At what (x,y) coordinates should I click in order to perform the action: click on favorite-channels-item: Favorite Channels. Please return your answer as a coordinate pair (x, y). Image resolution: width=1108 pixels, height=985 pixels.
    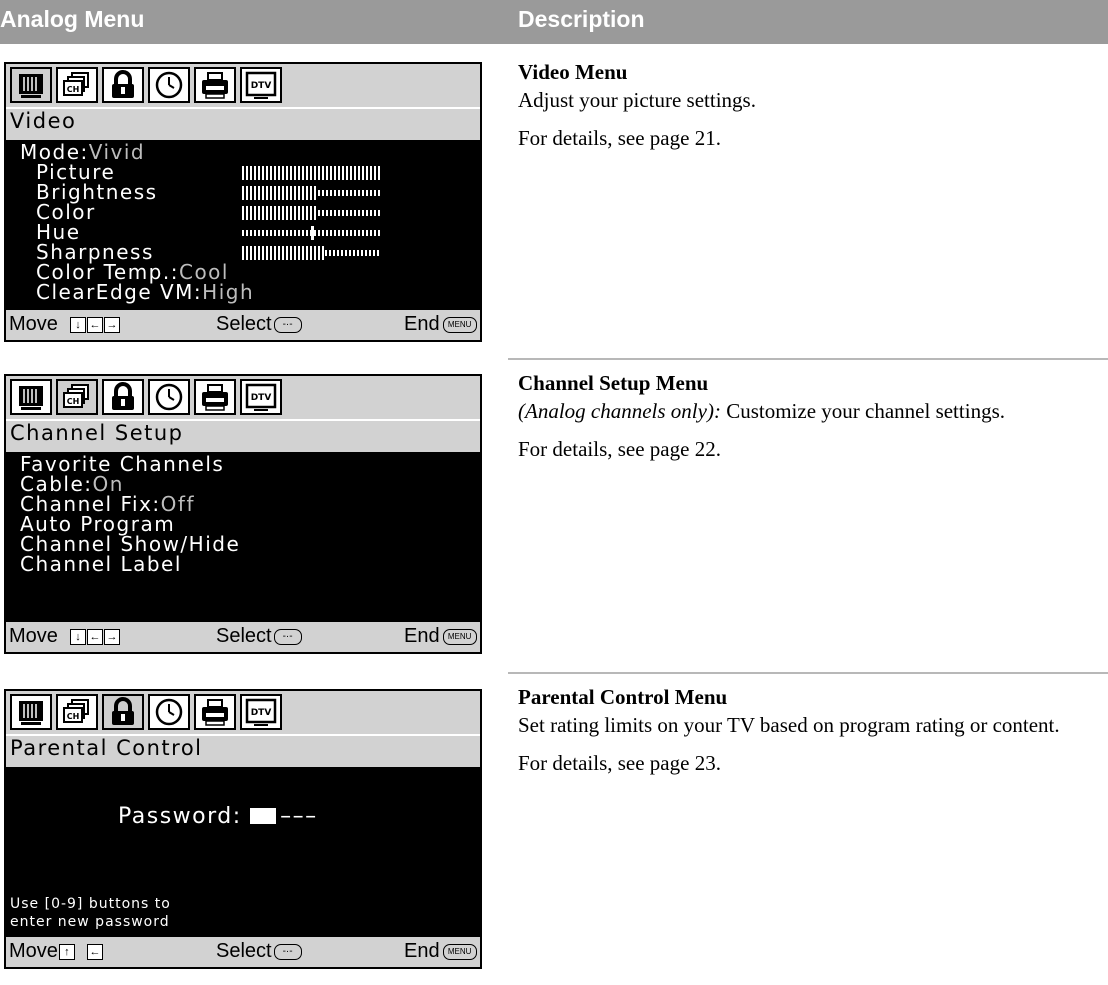
    Looking at the image, I should click on (122, 464).